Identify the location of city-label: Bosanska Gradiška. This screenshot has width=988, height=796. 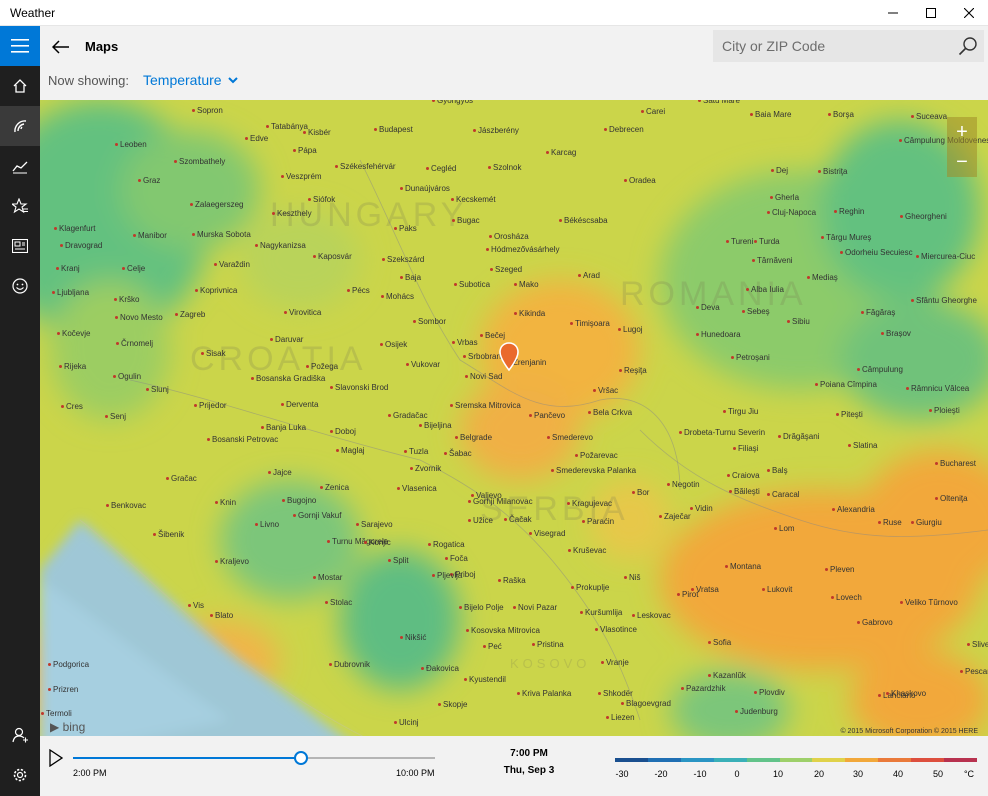
(288, 378).